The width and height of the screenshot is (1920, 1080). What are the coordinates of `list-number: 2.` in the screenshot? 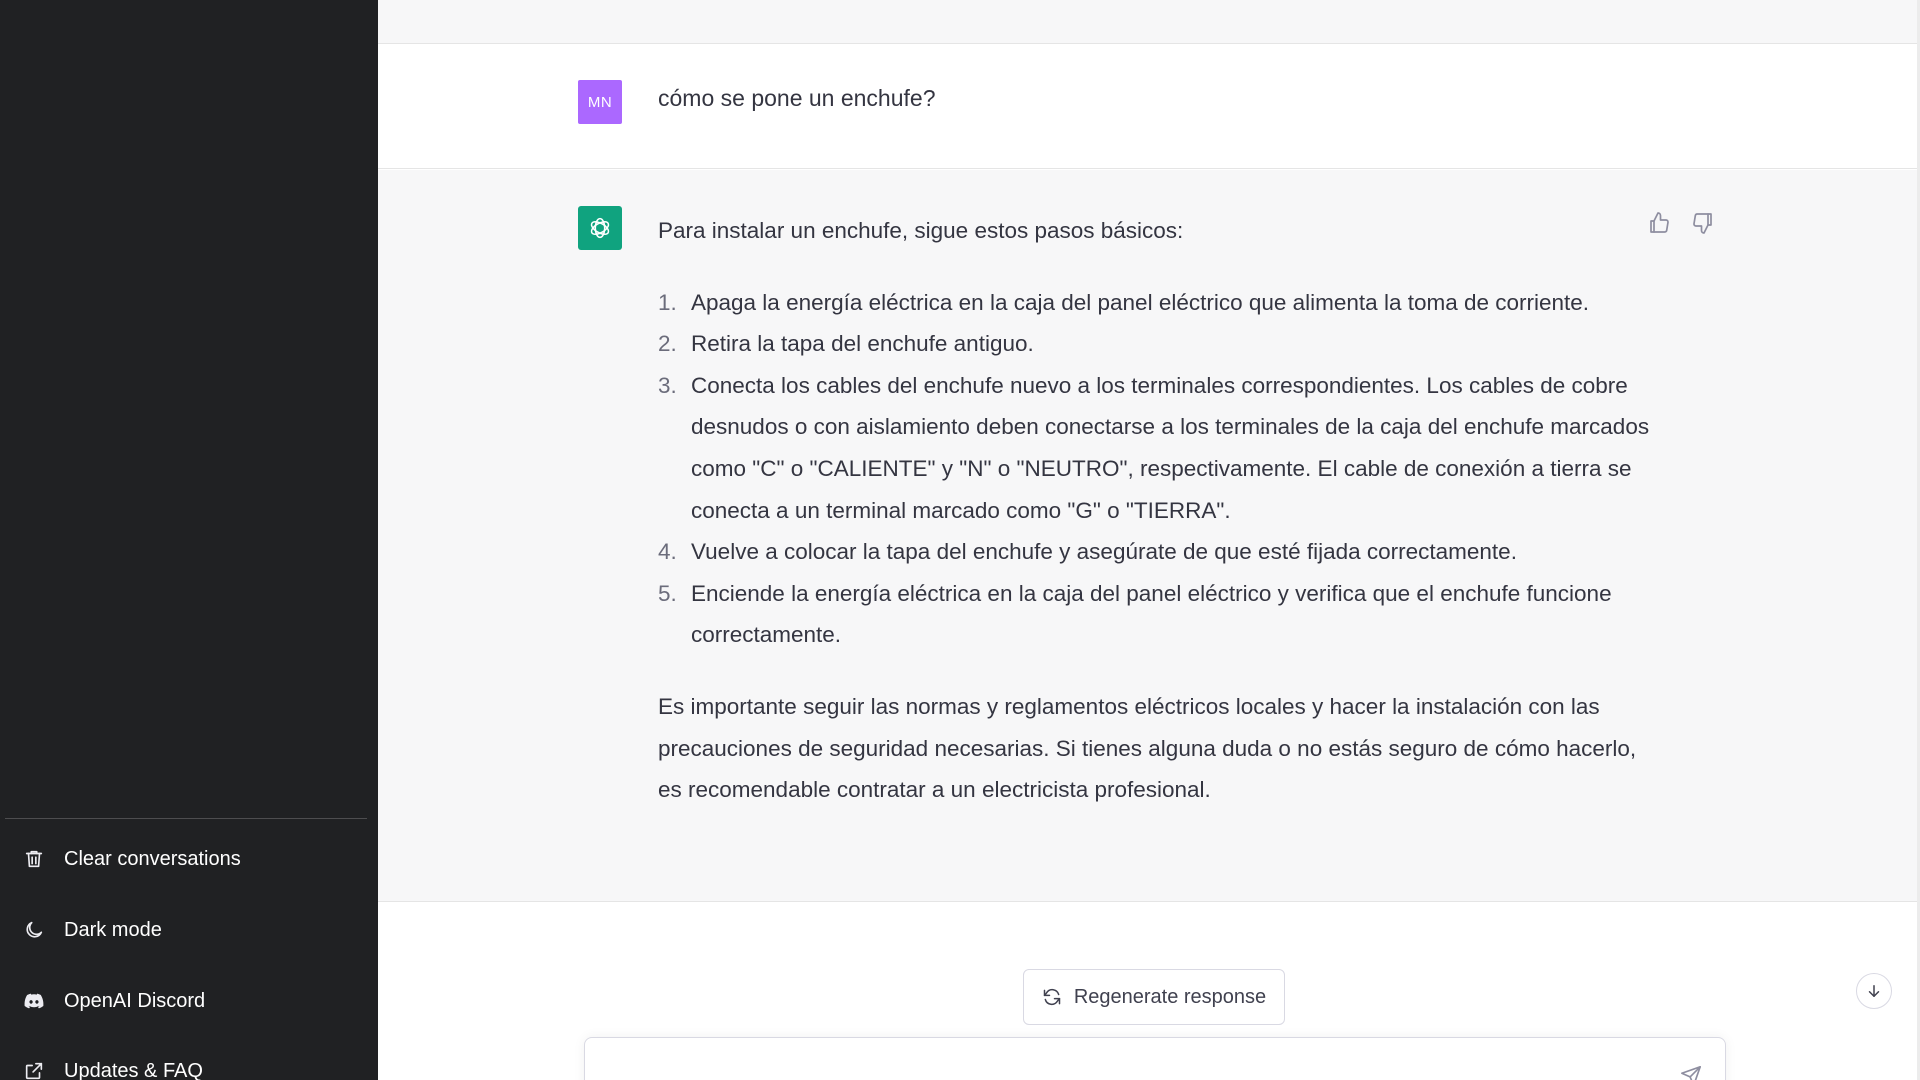 It's located at (667, 344).